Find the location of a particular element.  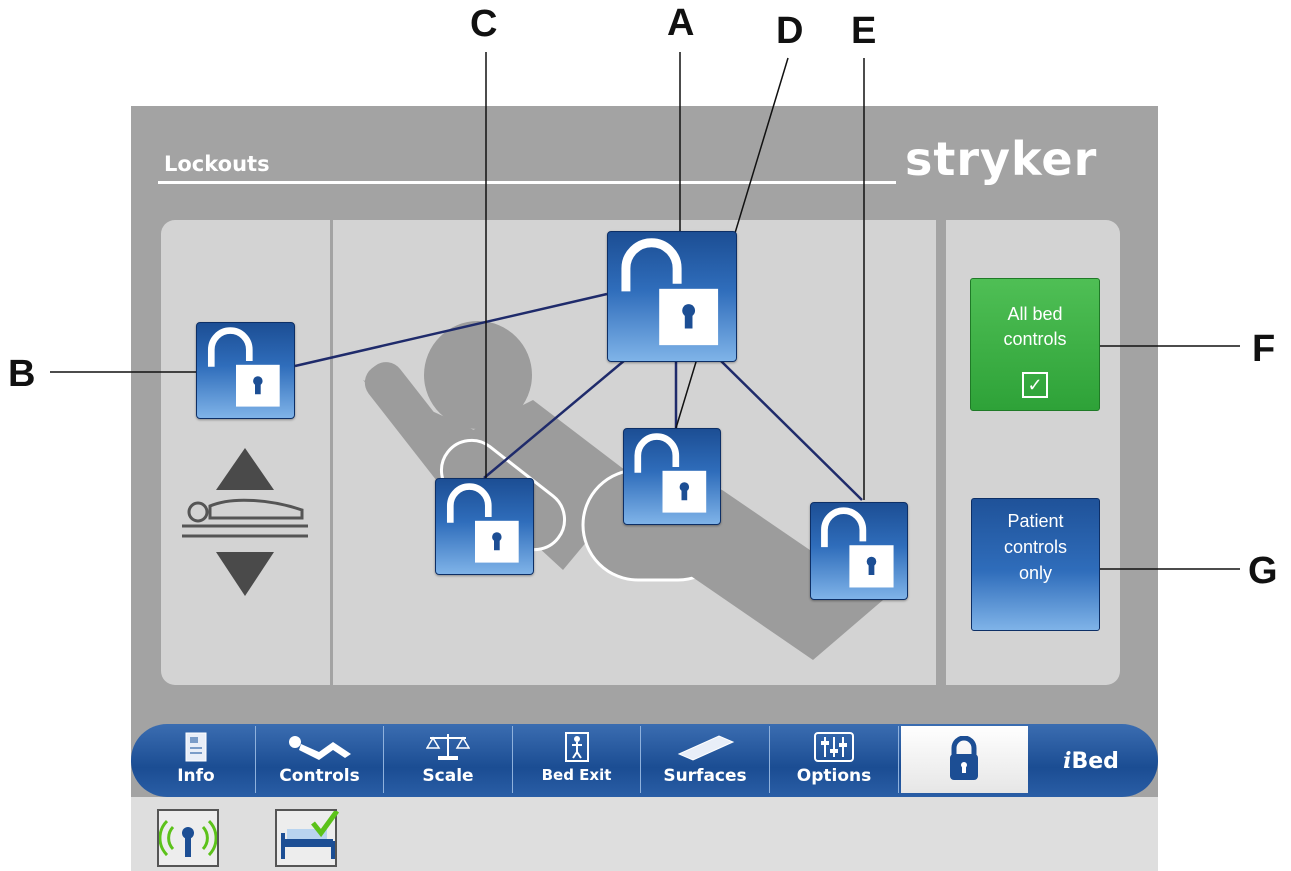

triangle-down-icon is located at coordinates (245, 574).